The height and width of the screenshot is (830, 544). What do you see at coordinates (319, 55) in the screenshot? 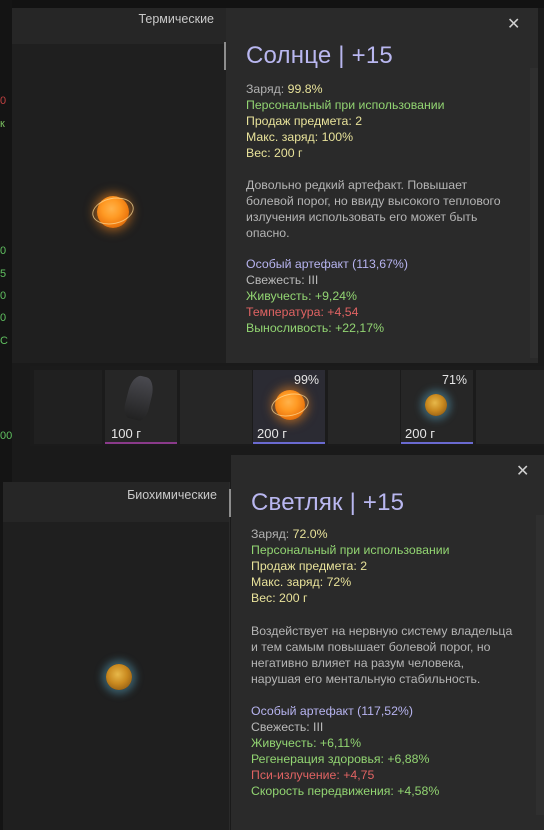
I see `artifact-title: Солнце | +15` at bounding box center [319, 55].